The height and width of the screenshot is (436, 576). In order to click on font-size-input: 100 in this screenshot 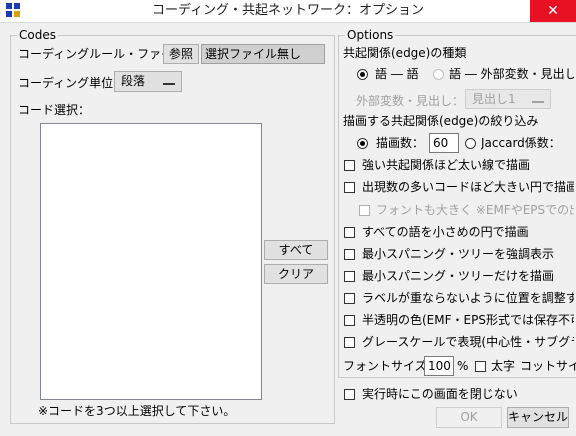, I will do `click(439, 366)`.